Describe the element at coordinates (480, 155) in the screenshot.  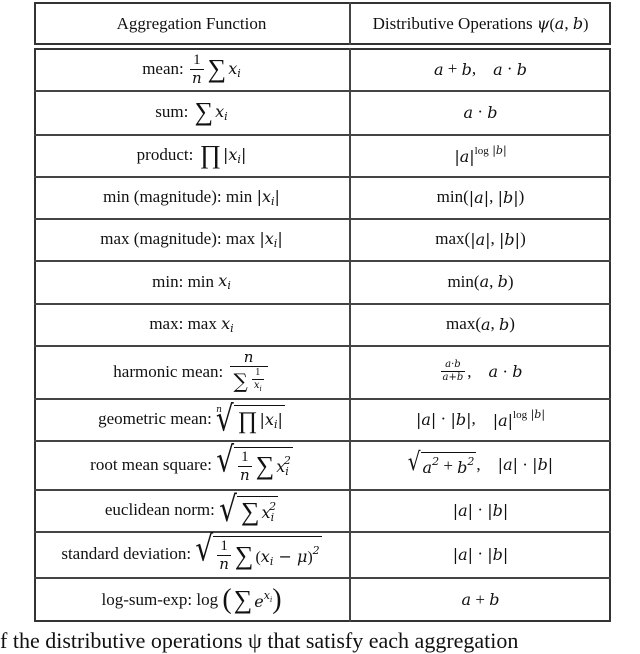
I see `table-row-product-ops: |a|log |b|` at that location.